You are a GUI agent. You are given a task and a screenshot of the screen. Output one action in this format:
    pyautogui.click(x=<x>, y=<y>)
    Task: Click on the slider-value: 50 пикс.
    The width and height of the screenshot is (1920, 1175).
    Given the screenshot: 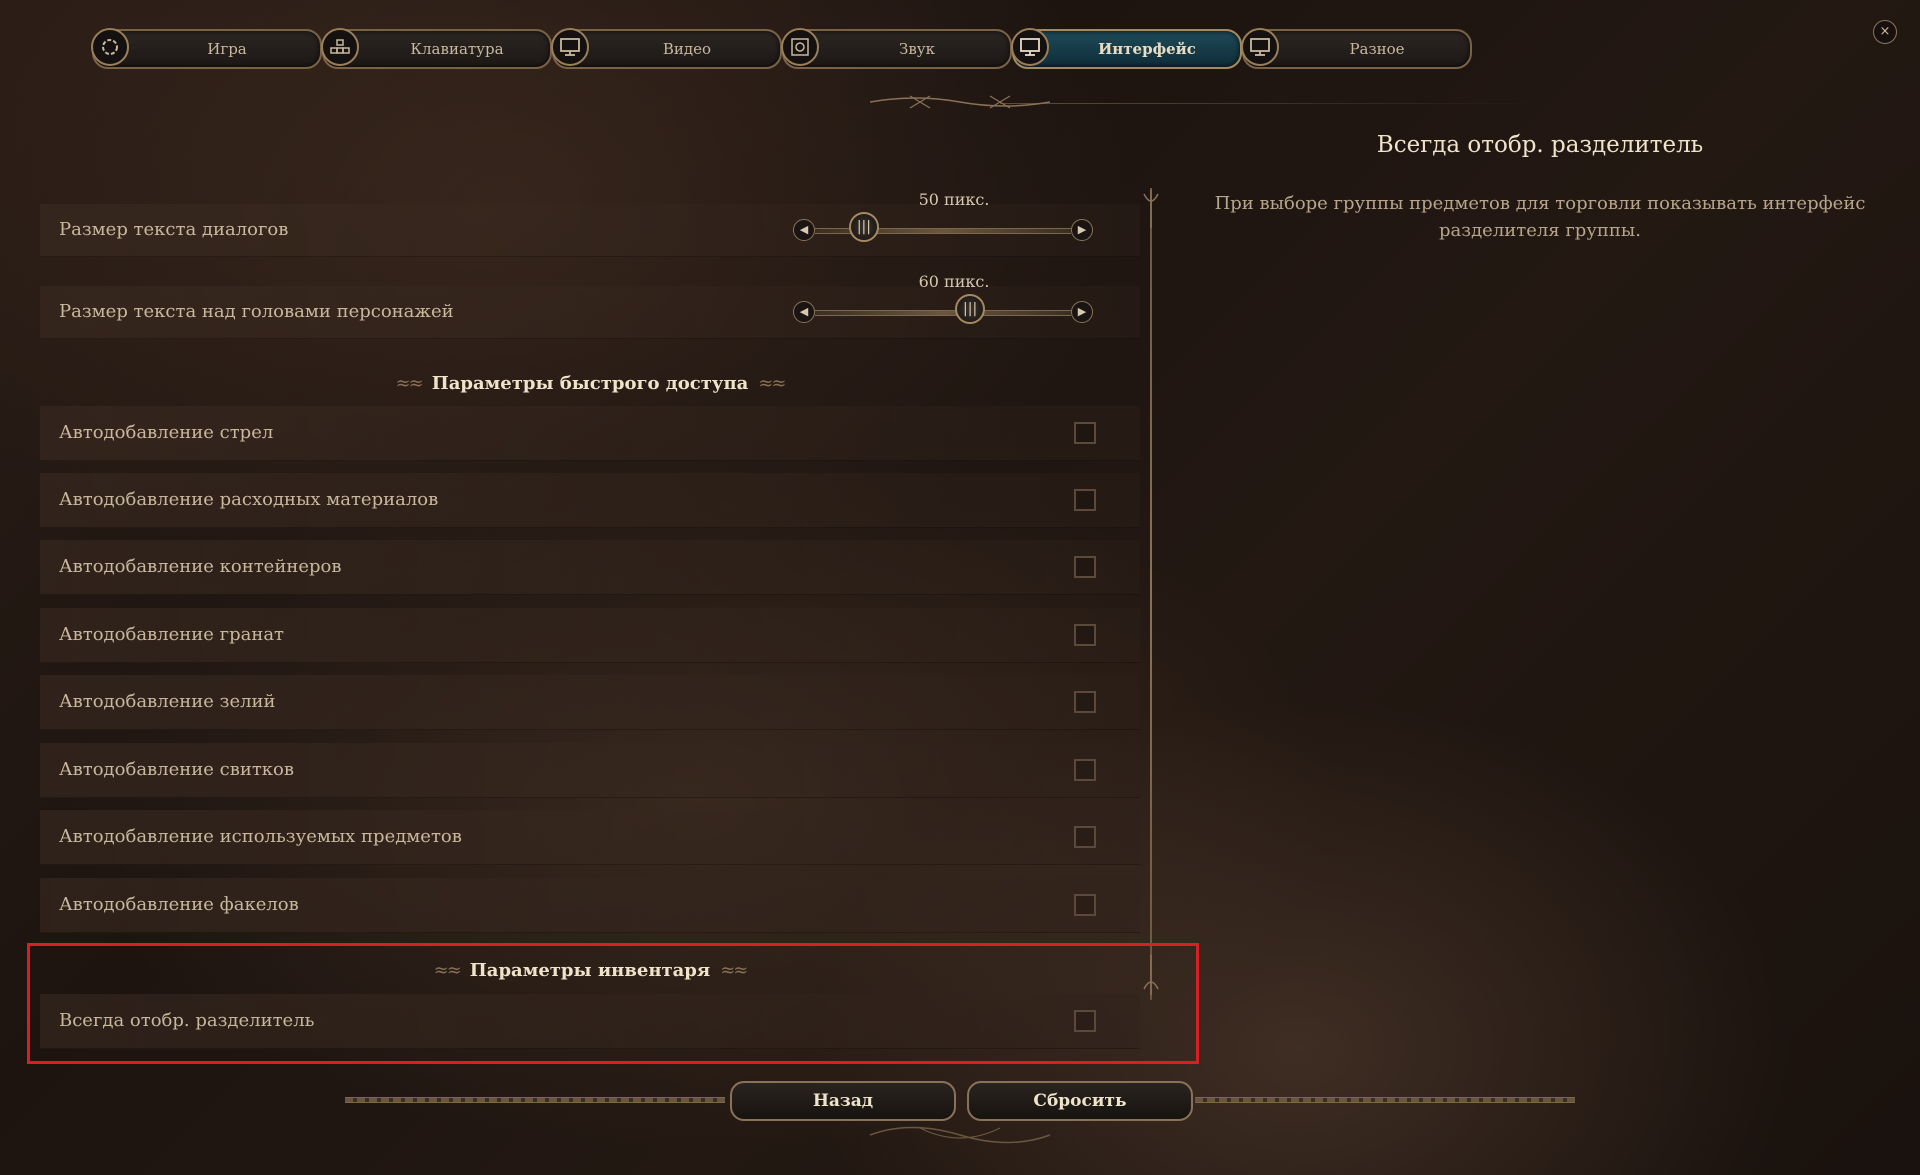 What is the action you would take?
    pyautogui.click(x=954, y=199)
    